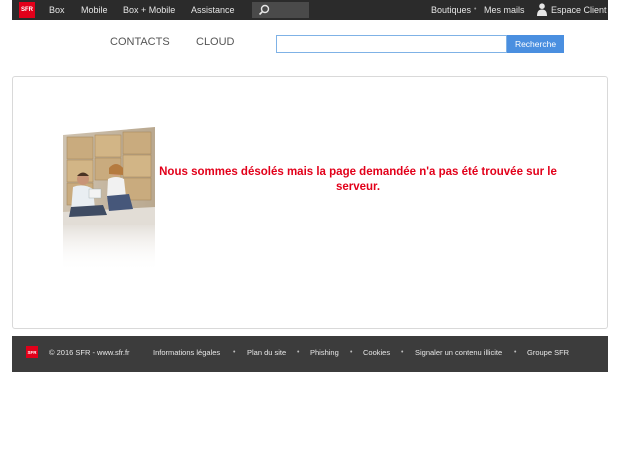 The image size is (620, 466). Describe the element at coordinates (458, 353) in the screenshot. I see `footer-link-signaler-contenu: Signaler un contenu illicite` at that location.